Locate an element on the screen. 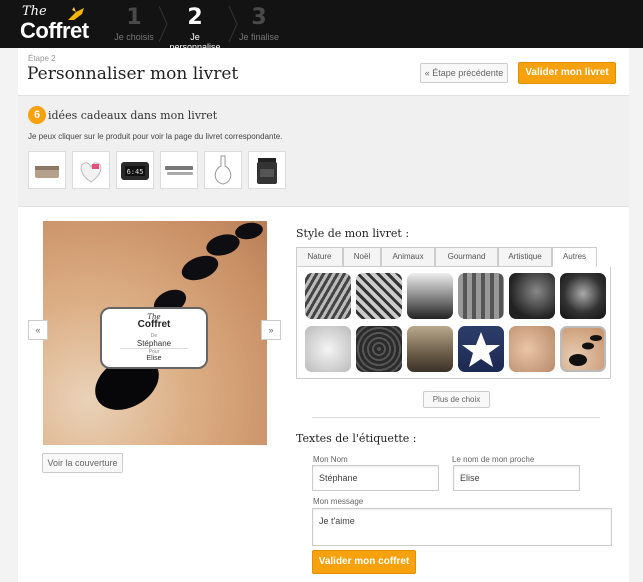 The width and height of the screenshot is (643, 582). tab-animaux: Animaux is located at coordinates (408, 257).